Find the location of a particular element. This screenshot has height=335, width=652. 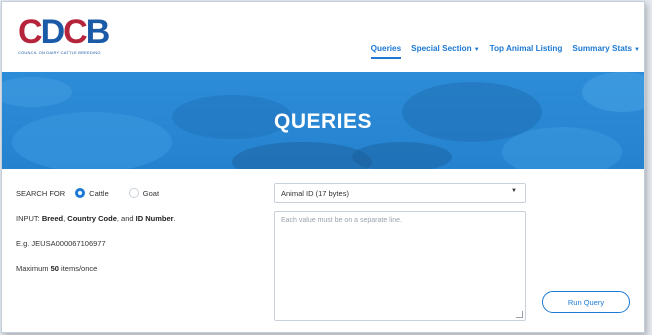

id-type-select: Animal ID (17 bytes) ▼ is located at coordinates (400, 193).